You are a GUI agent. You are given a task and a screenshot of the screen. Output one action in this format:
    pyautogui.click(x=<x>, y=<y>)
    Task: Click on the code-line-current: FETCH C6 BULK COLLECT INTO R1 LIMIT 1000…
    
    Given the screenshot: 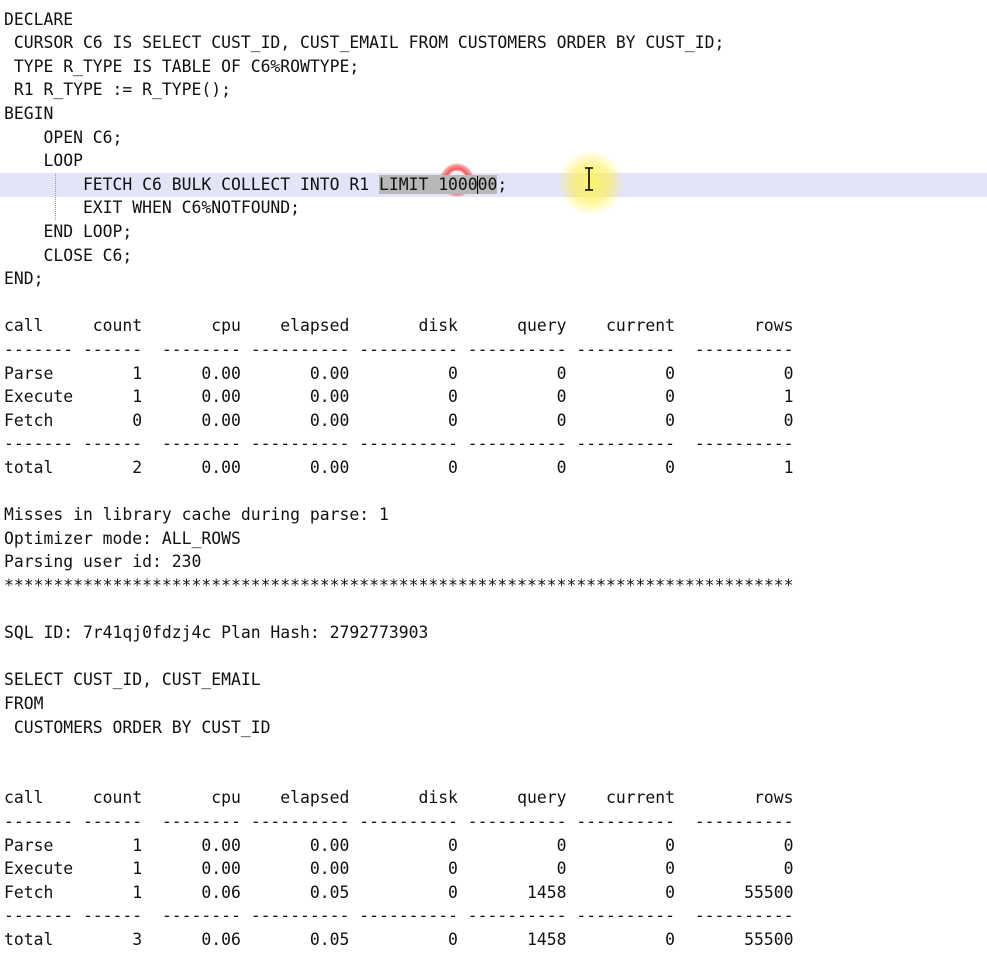 What is the action you would take?
    pyautogui.click(x=495, y=185)
    